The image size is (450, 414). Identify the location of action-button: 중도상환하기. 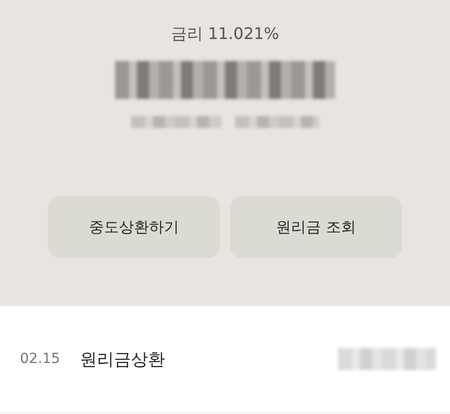
(134, 227).